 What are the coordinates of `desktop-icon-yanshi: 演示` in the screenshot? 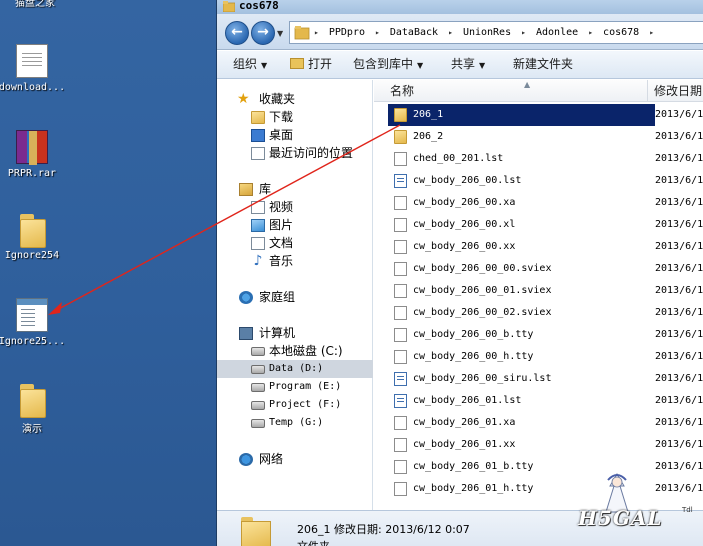 It's located at (35, 408).